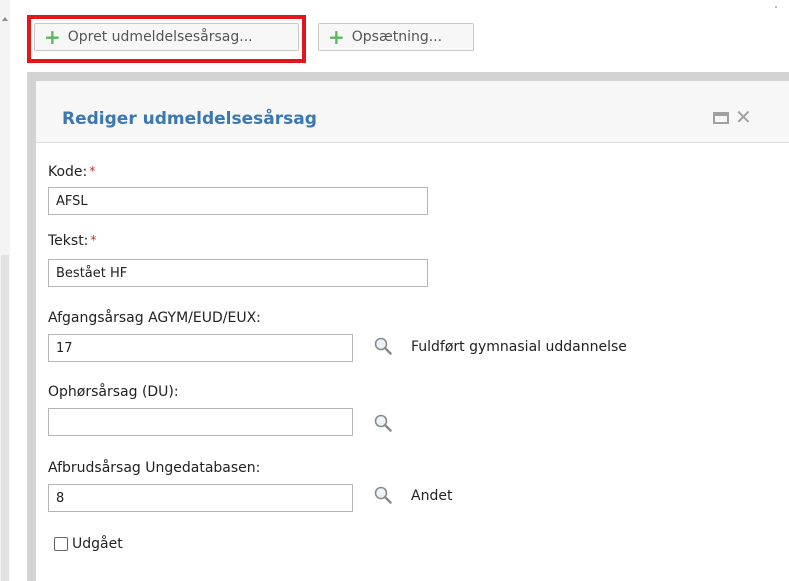  I want to click on tekst-input: Bestået HF, so click(238, 273).